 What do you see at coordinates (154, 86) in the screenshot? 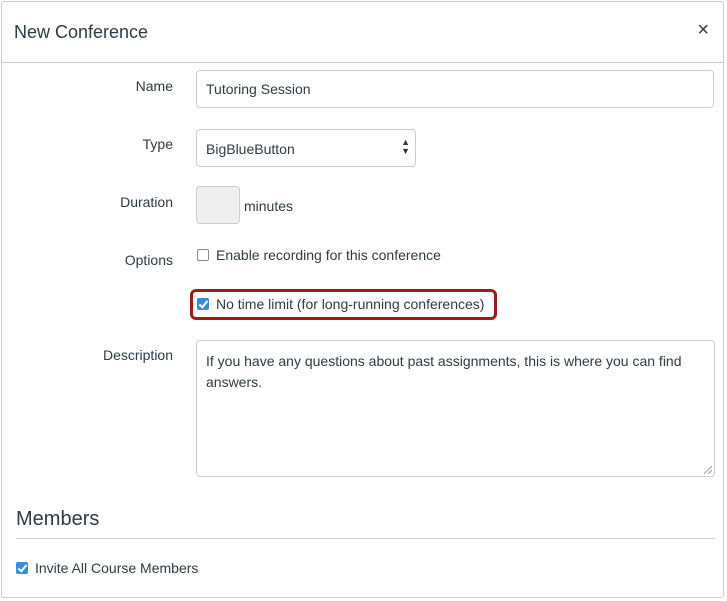
I see `name-label: Name` at bounding box center [154, 86].